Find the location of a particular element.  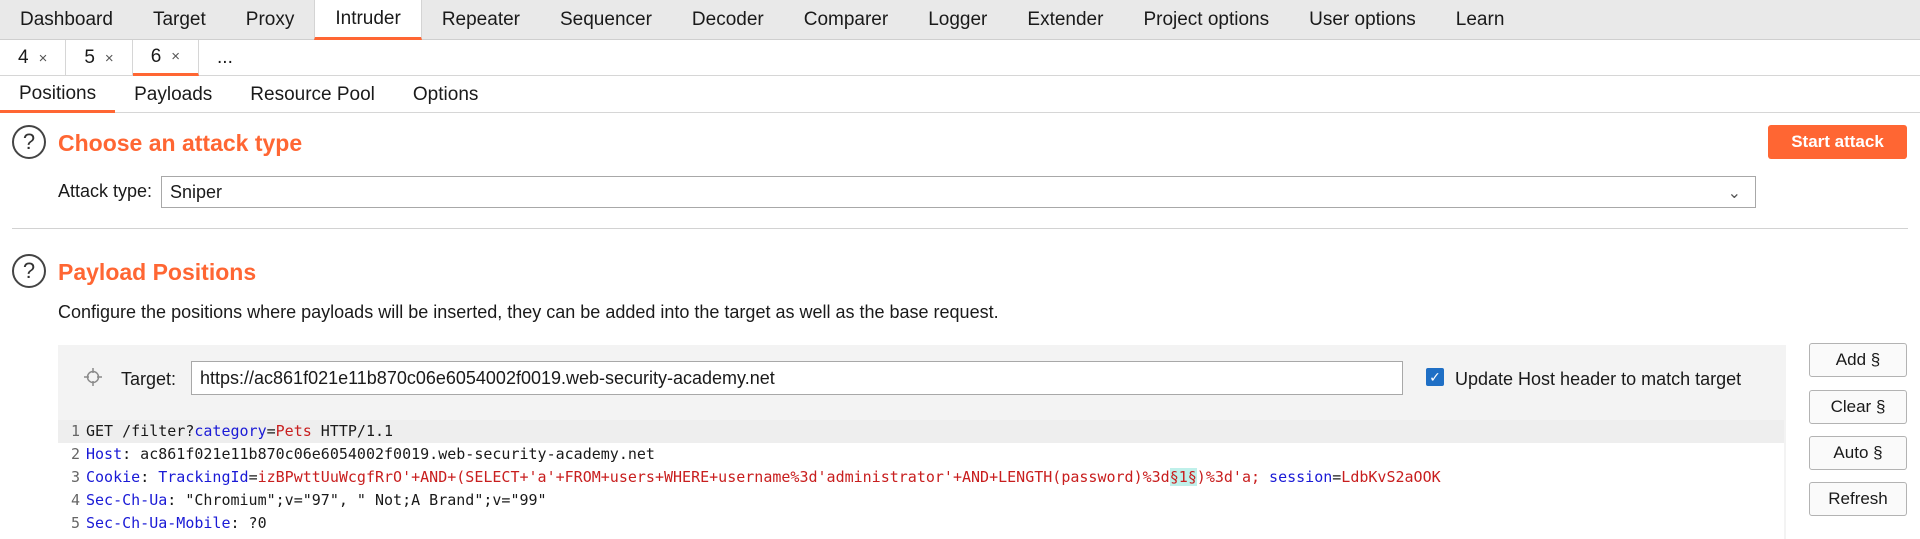

tab-logger: Logger is located at coordinates (957, 20).